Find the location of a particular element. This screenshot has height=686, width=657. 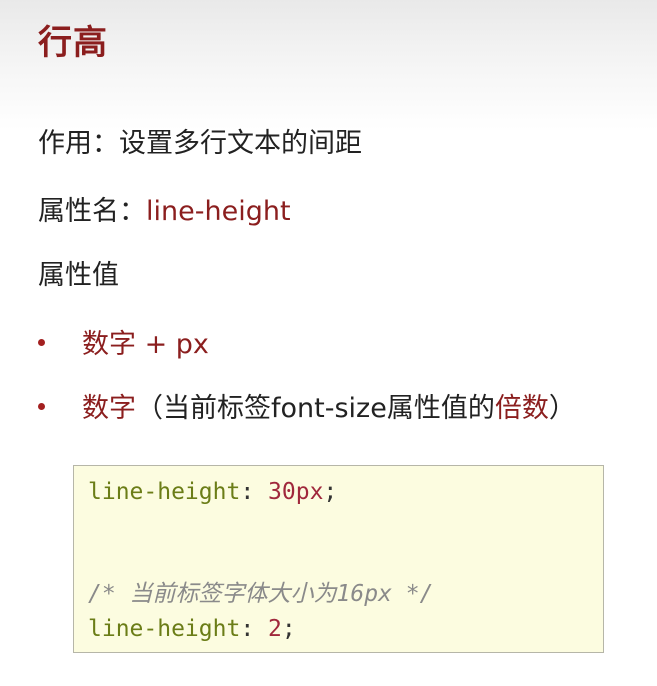

slide-title: 行高 is located at coordinates (73, 43).